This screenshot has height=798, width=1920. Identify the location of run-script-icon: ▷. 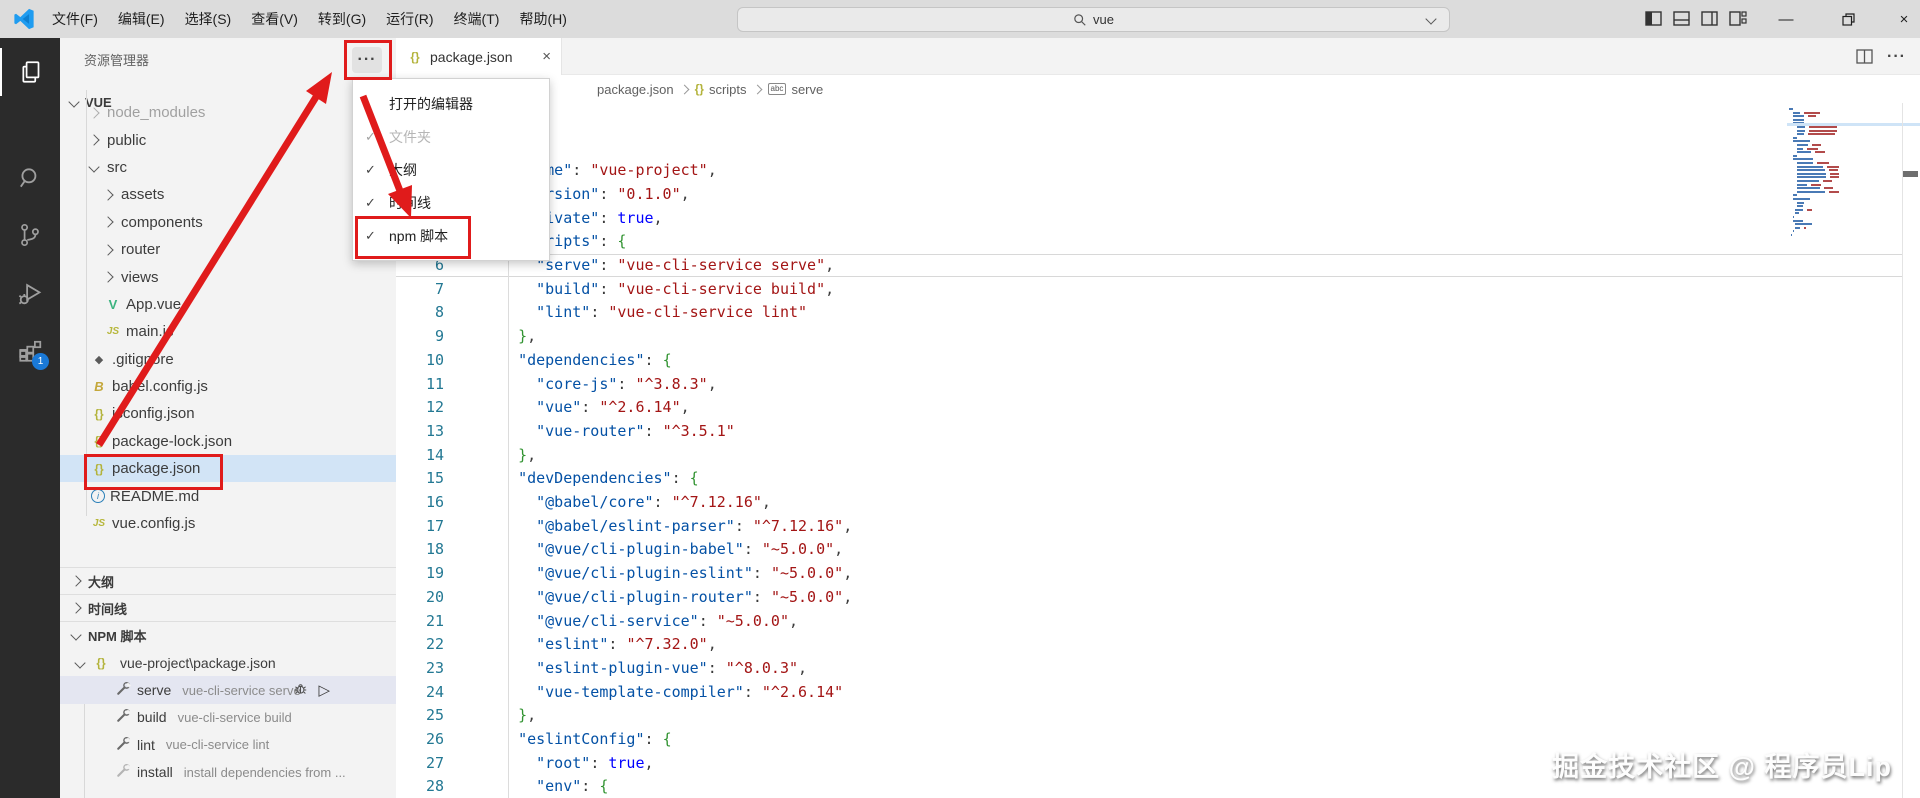
(324, 690).